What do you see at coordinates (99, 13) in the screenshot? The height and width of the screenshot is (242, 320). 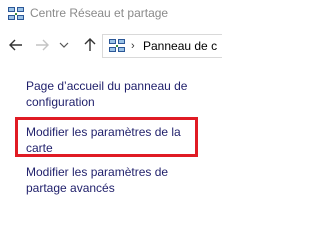 I see `window-title: Centre Réseau et partage` at bounding box center [99, 13].